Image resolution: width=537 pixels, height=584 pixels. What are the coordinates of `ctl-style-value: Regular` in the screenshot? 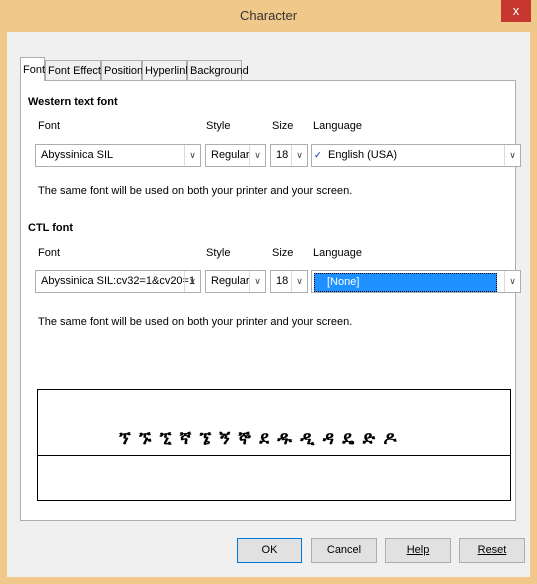 It's located at (230, 281).